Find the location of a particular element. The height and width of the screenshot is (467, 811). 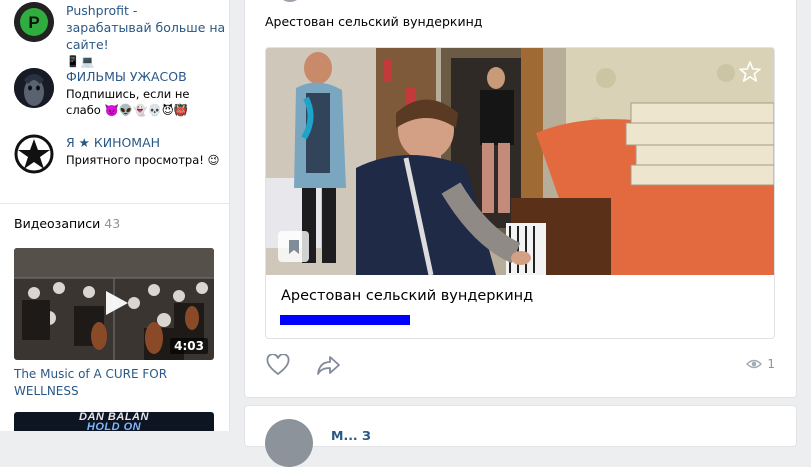

fave-star-button is located at coordinates (750, 72).